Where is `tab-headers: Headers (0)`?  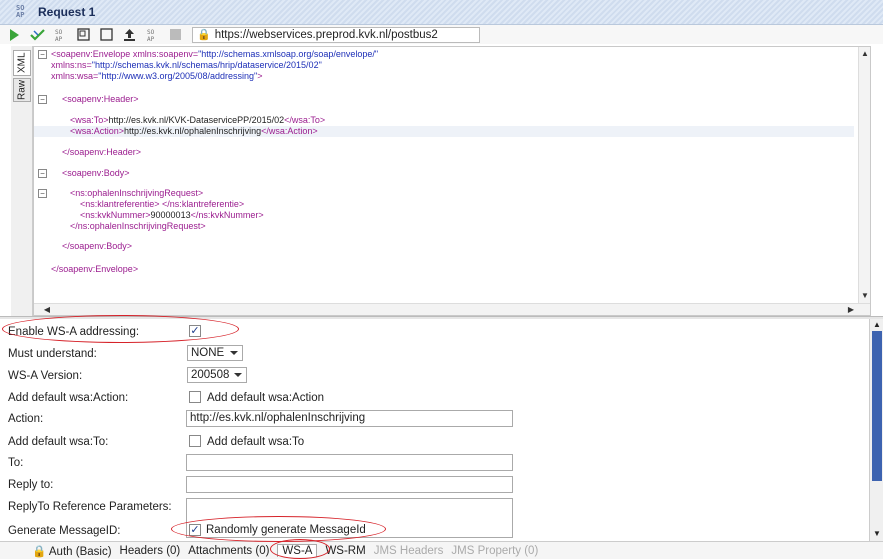 tab-headers: Headers (0) is located at coordinates (150, 551).